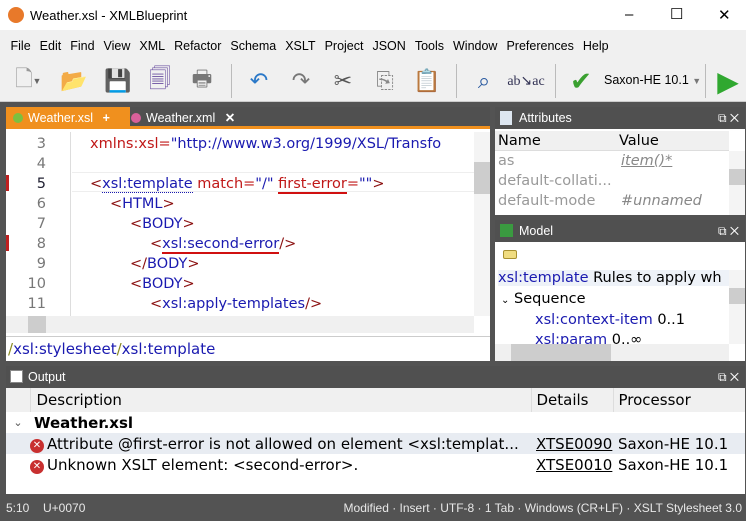  Describe the element at coordinates (41, 224) in the screenshot. I see `line-number: 7` at that location.